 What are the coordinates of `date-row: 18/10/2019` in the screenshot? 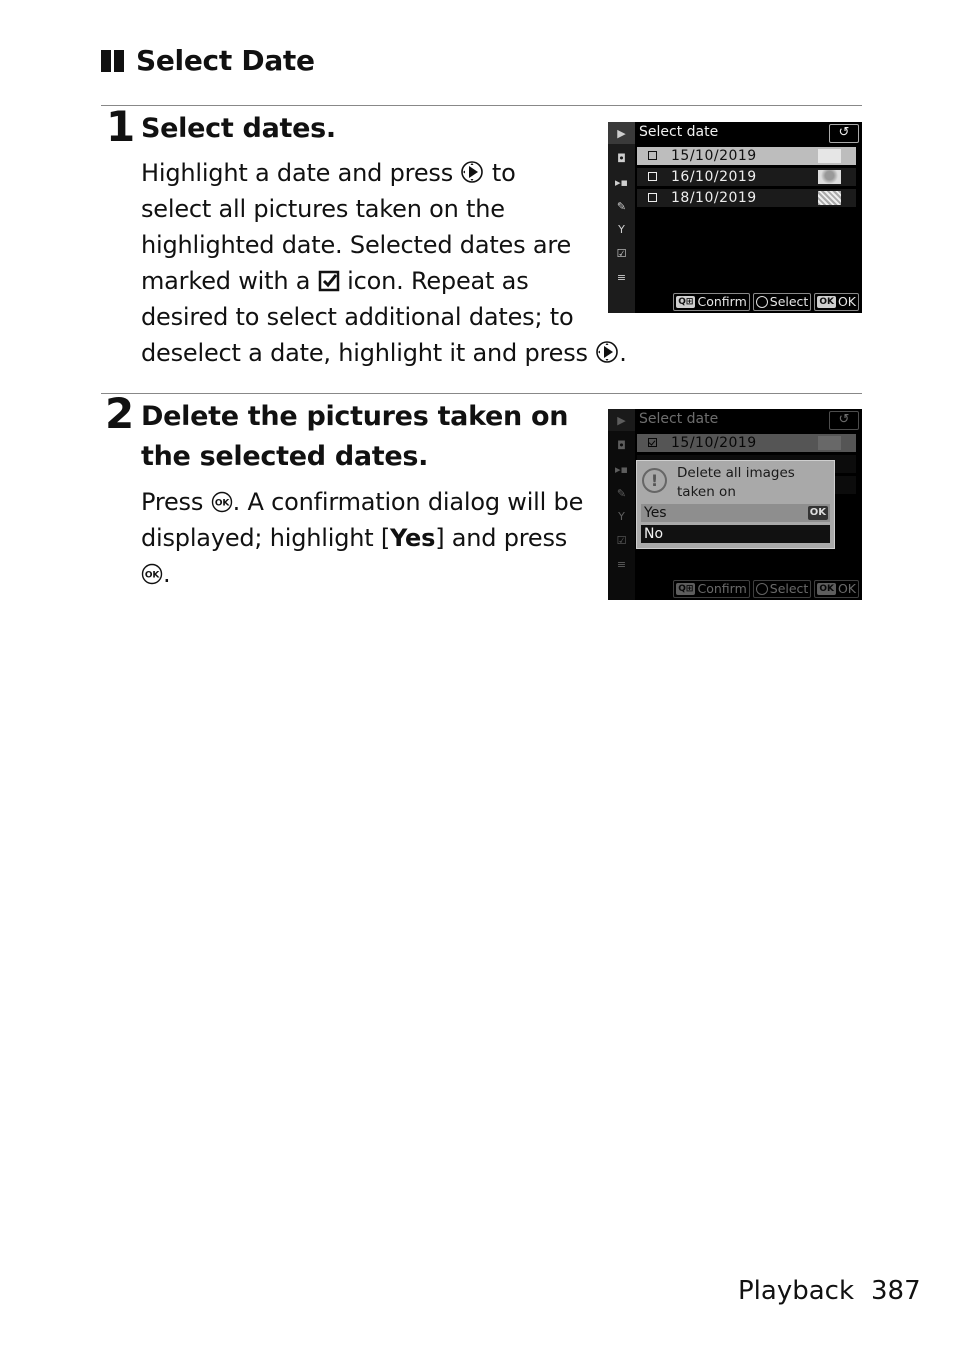 It's located at (746, 198).